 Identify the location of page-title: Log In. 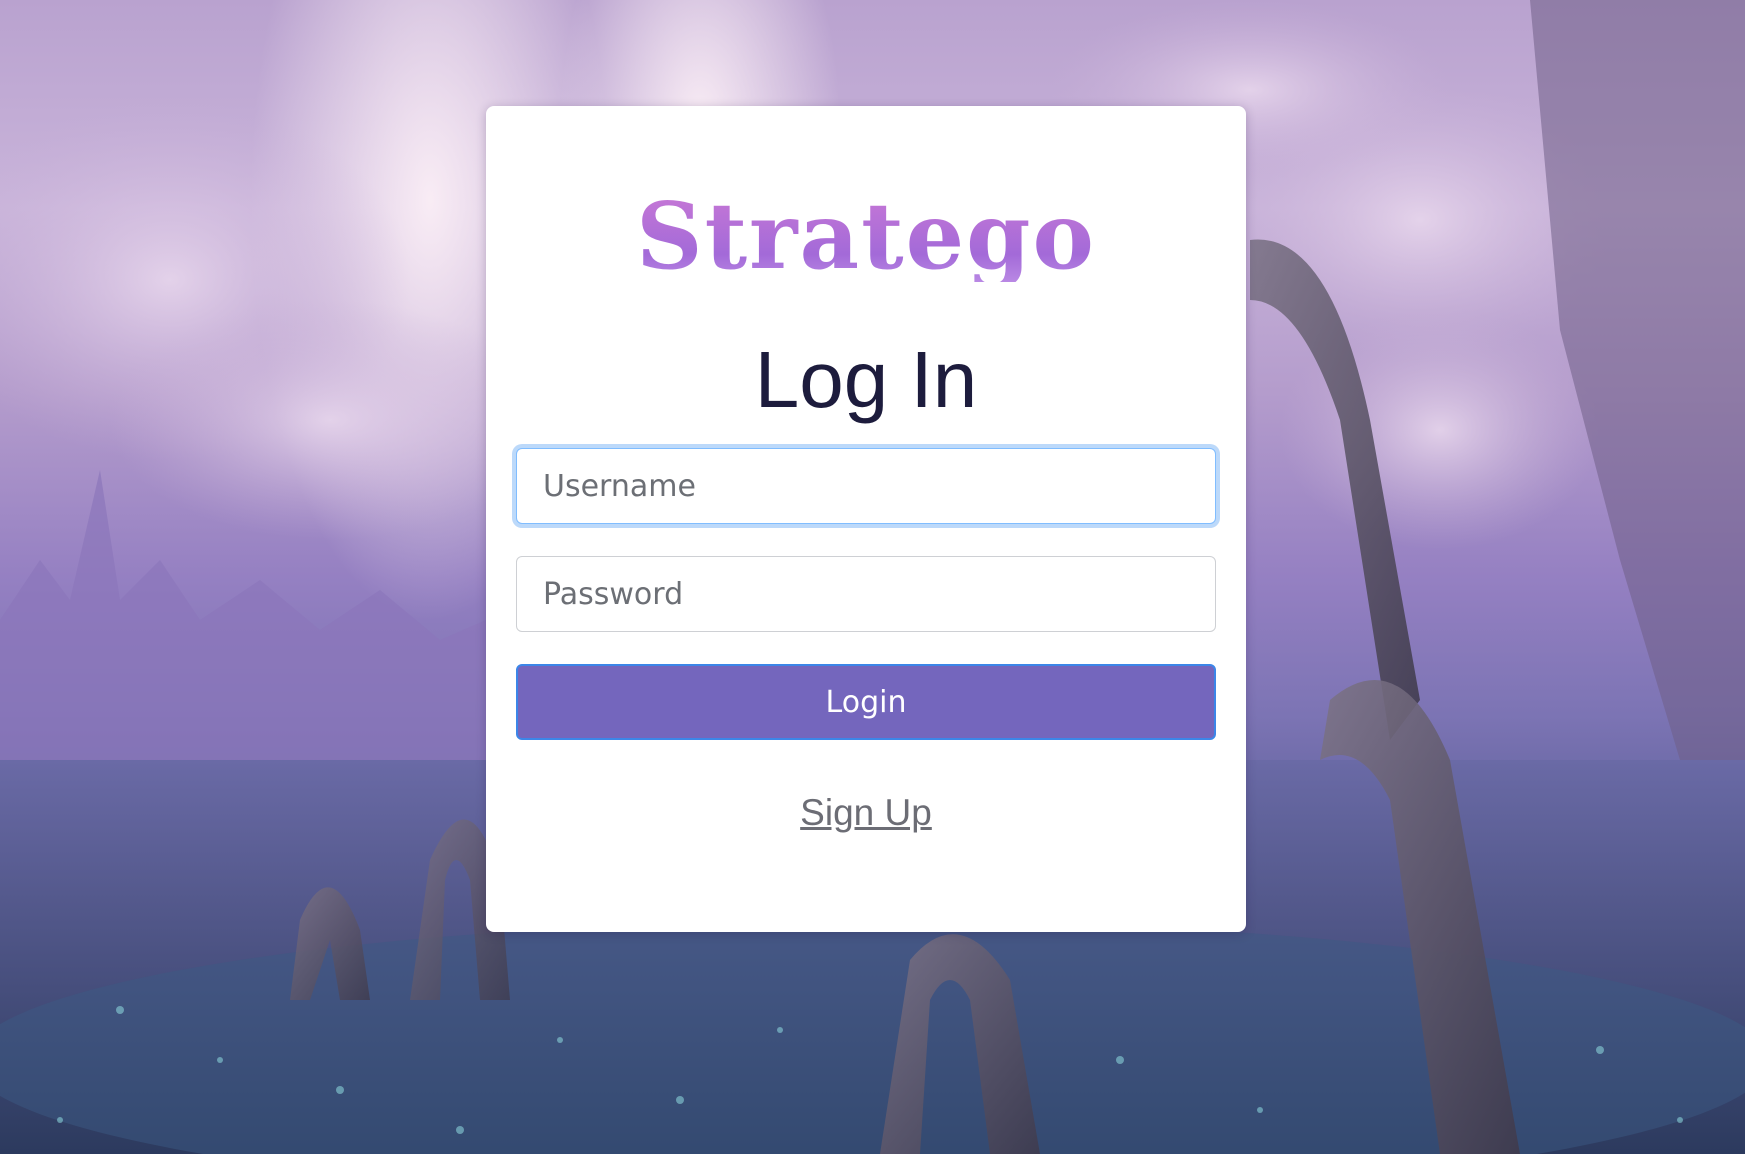
(866, 379).